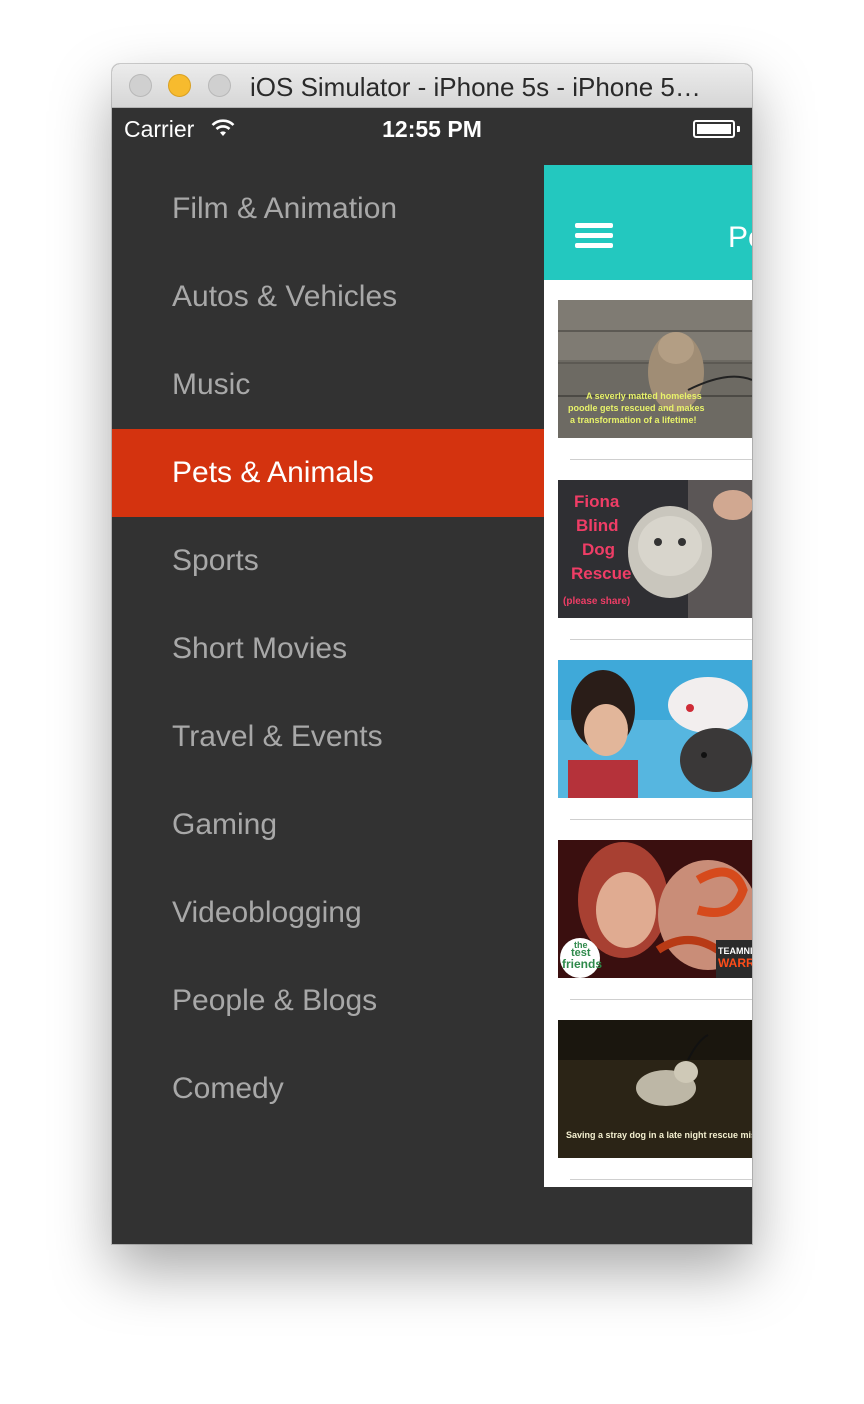  Describe the element at coordinates (633, 420) in the screenshot. I see `thumbnail-caption: a transformation of a lifetime!` at that location.